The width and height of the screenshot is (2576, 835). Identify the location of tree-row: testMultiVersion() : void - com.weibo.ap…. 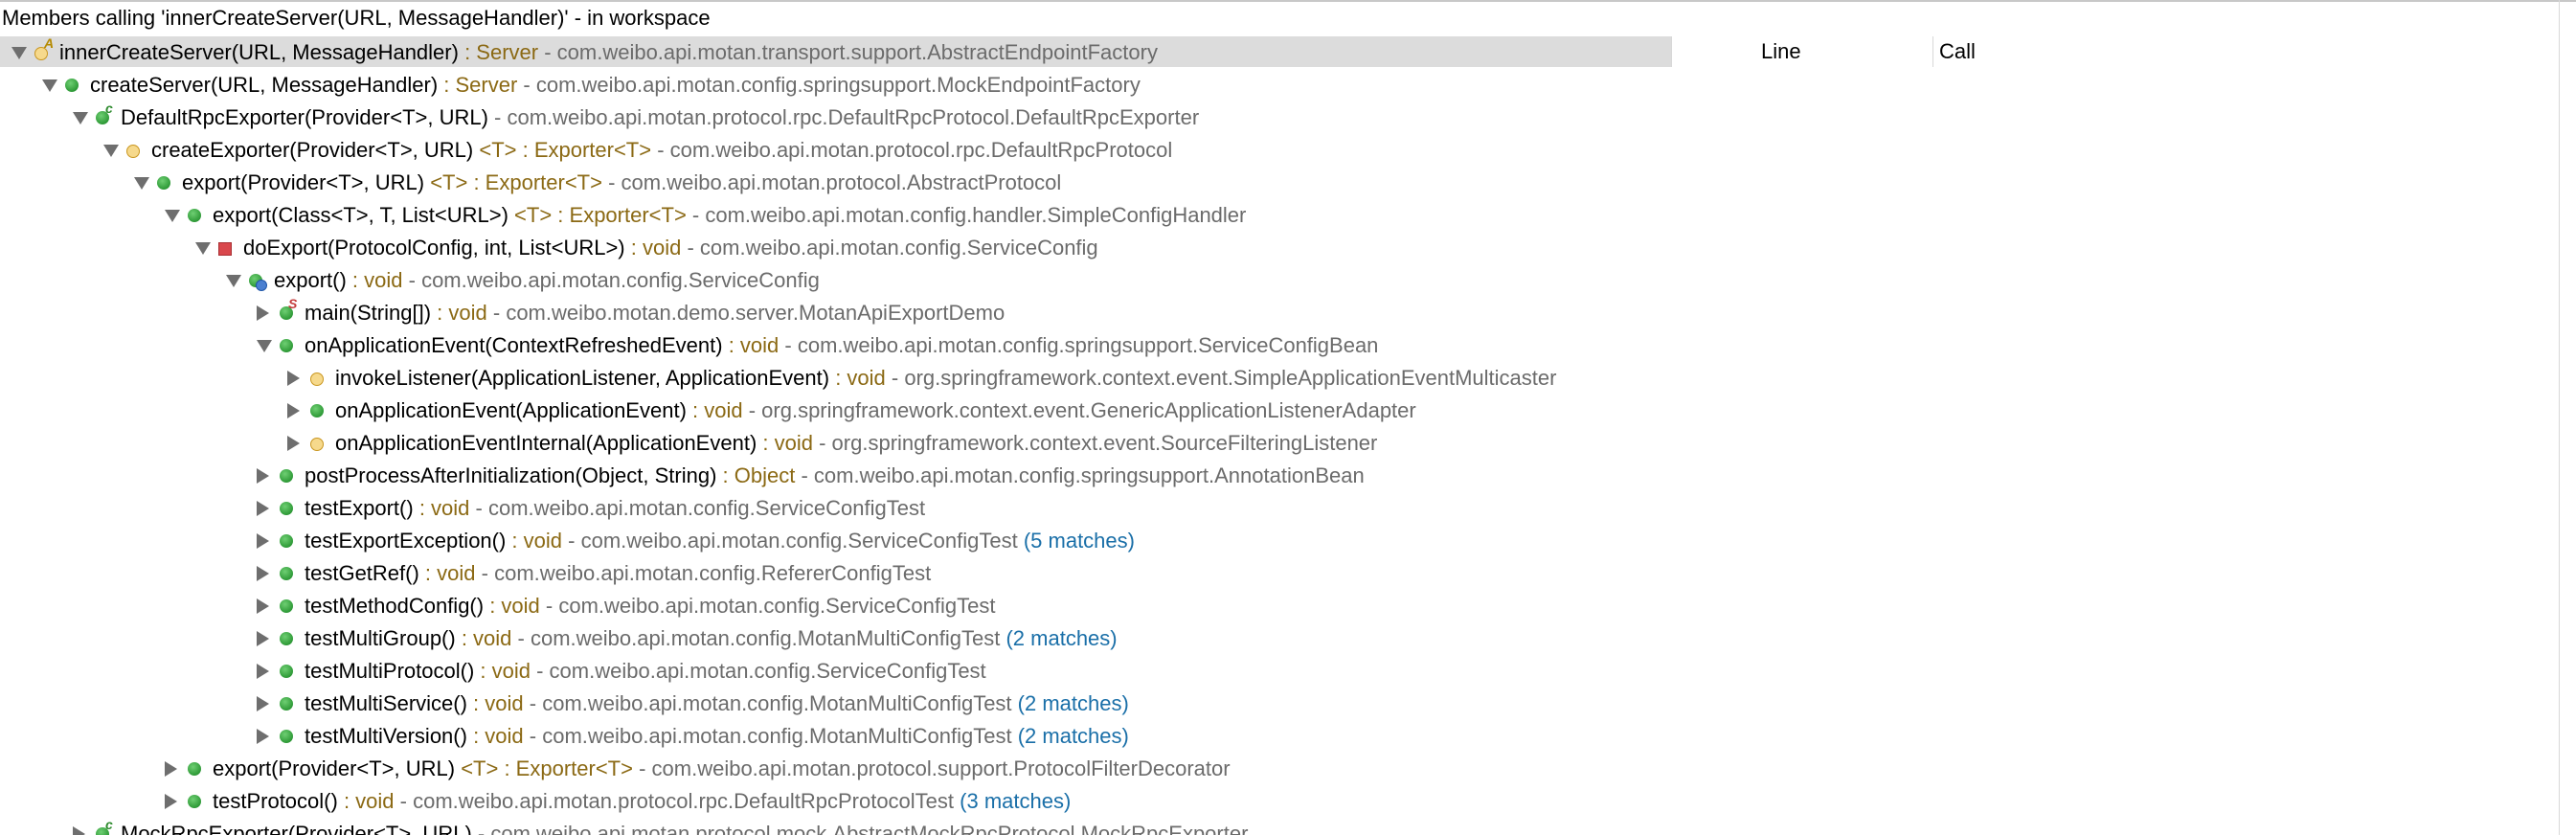
(1288, 736).